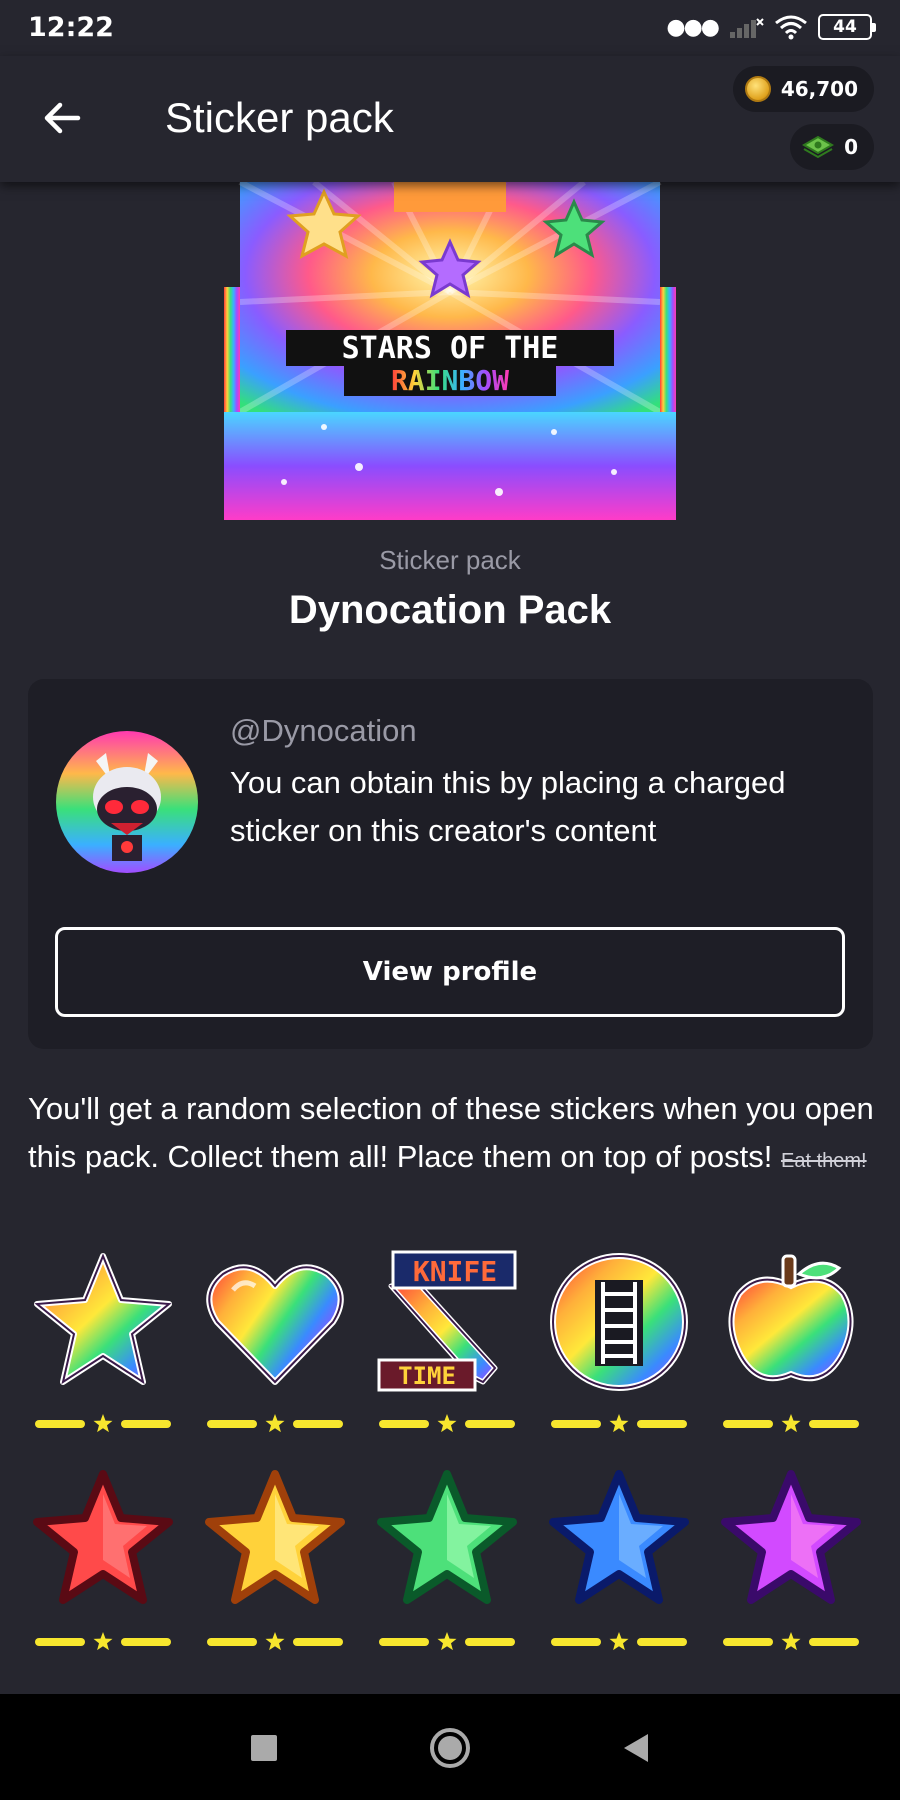  What do you see at coordinates (619, 1537) in the screenshot?
I see `blue-star-sticker-icon` at bounding box center [619, 1537].